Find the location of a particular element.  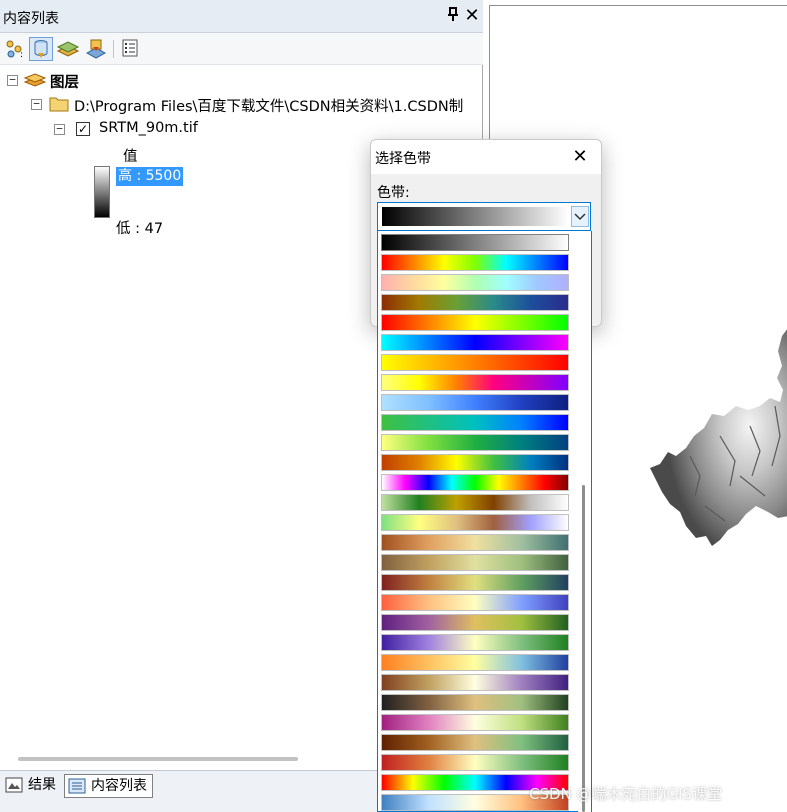

toc-title-bar: 内容列表 ✕ is located at coordinates (241, 16).